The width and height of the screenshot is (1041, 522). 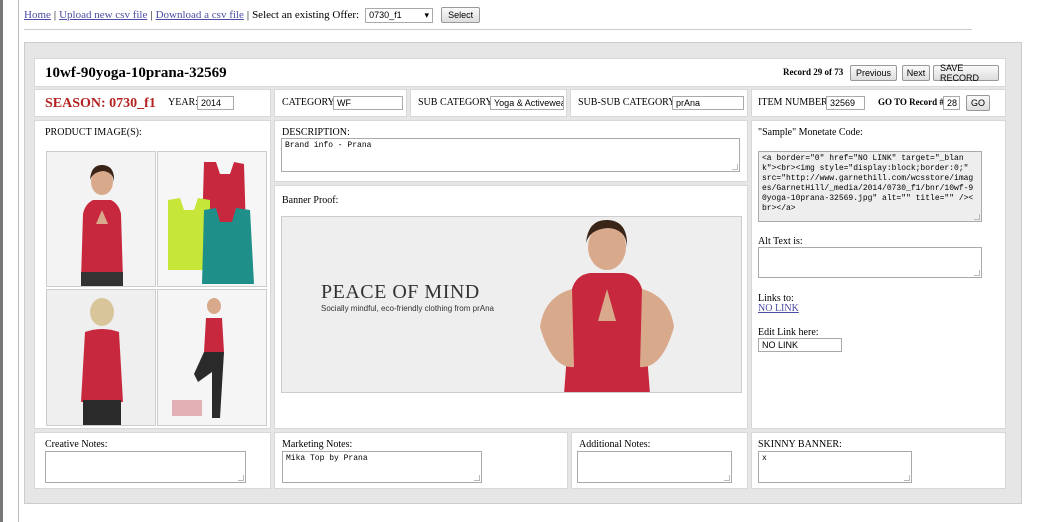 I want to click on previous-button: Previous, so click(x=873, y=73).